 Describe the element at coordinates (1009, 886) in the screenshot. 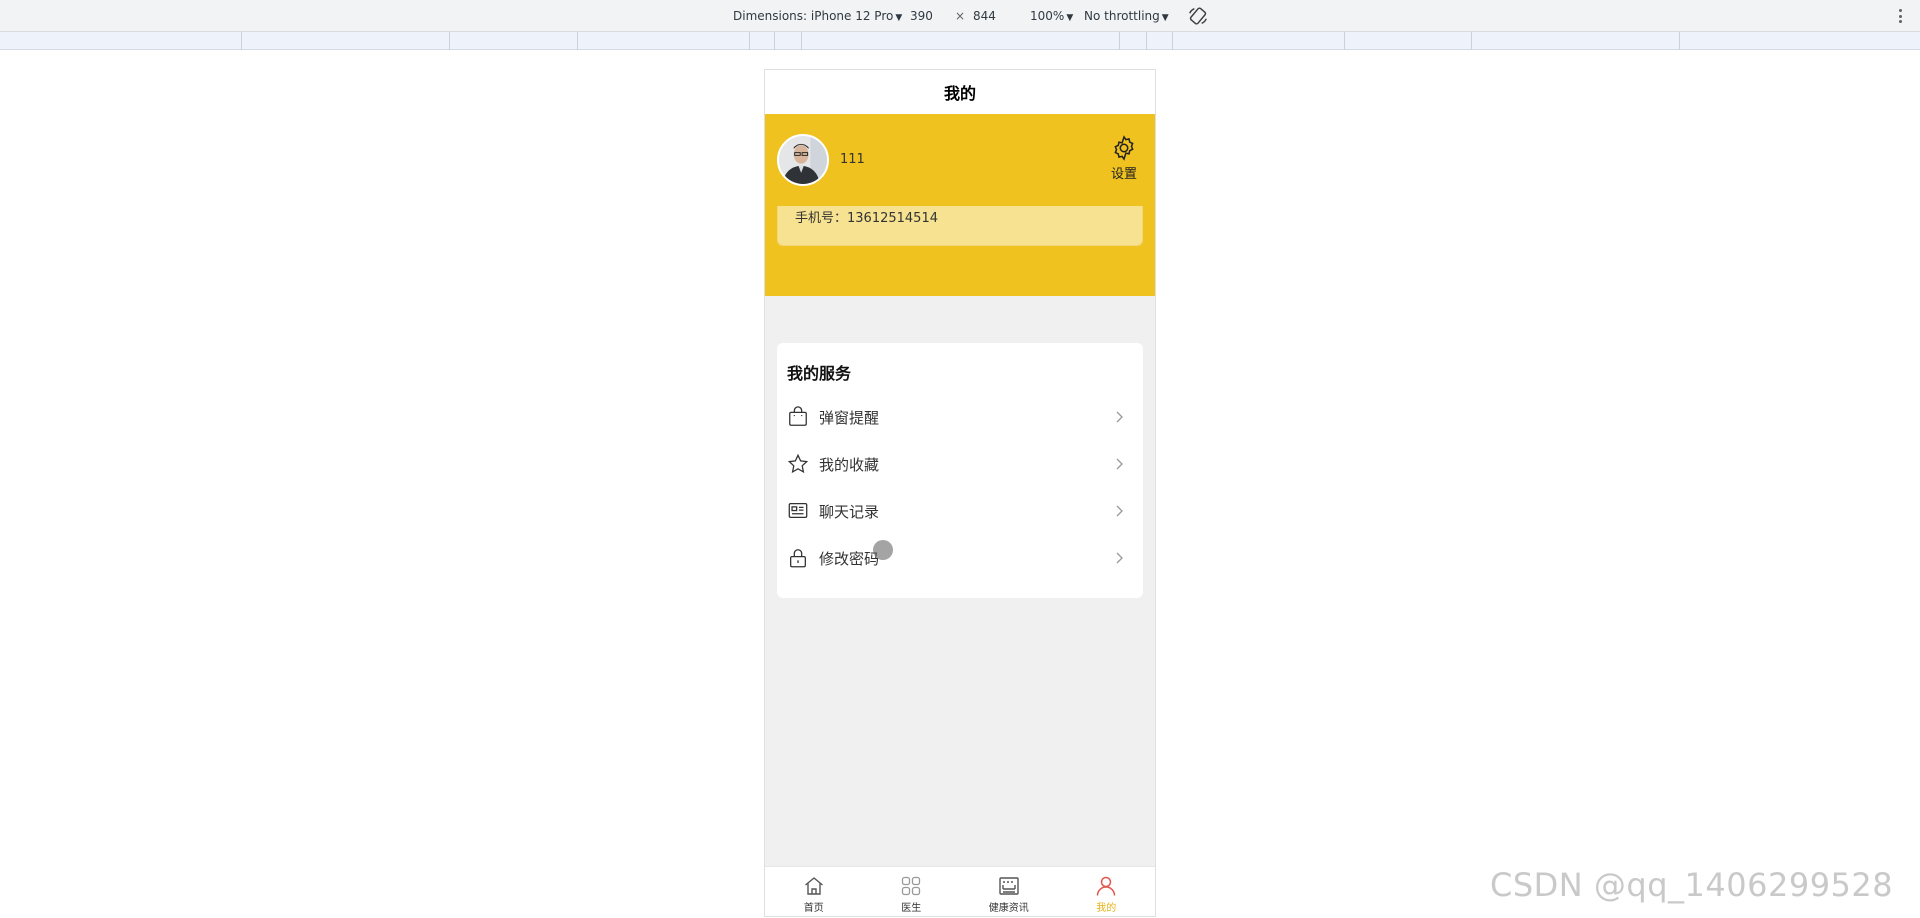

I see `news-icon` at that location.